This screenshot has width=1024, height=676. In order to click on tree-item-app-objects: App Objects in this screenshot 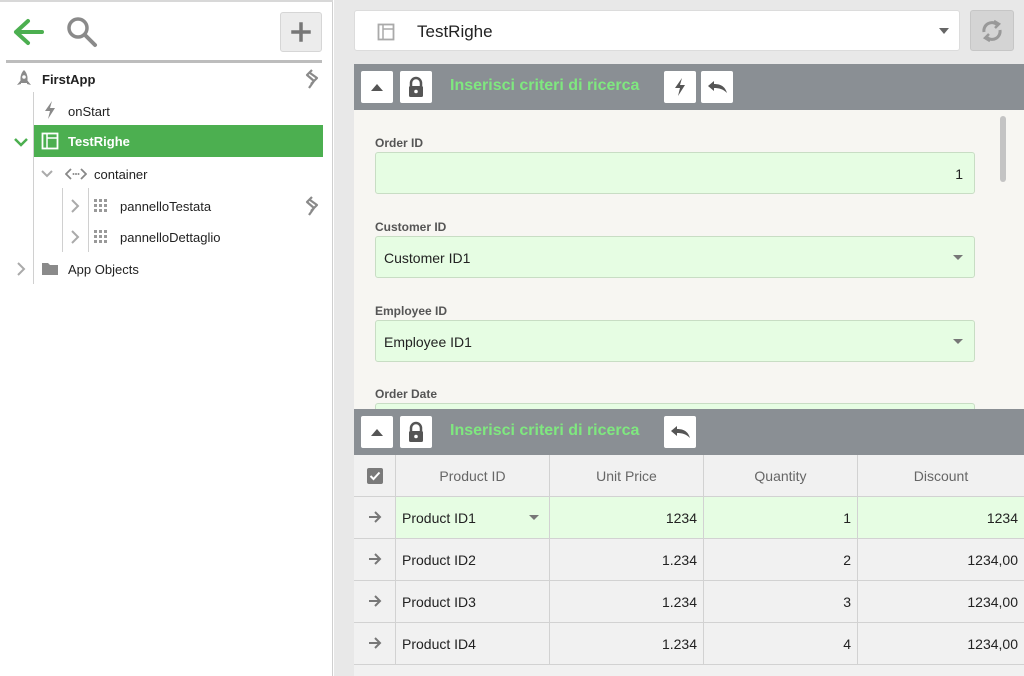, I will do `click(165, 269)`.